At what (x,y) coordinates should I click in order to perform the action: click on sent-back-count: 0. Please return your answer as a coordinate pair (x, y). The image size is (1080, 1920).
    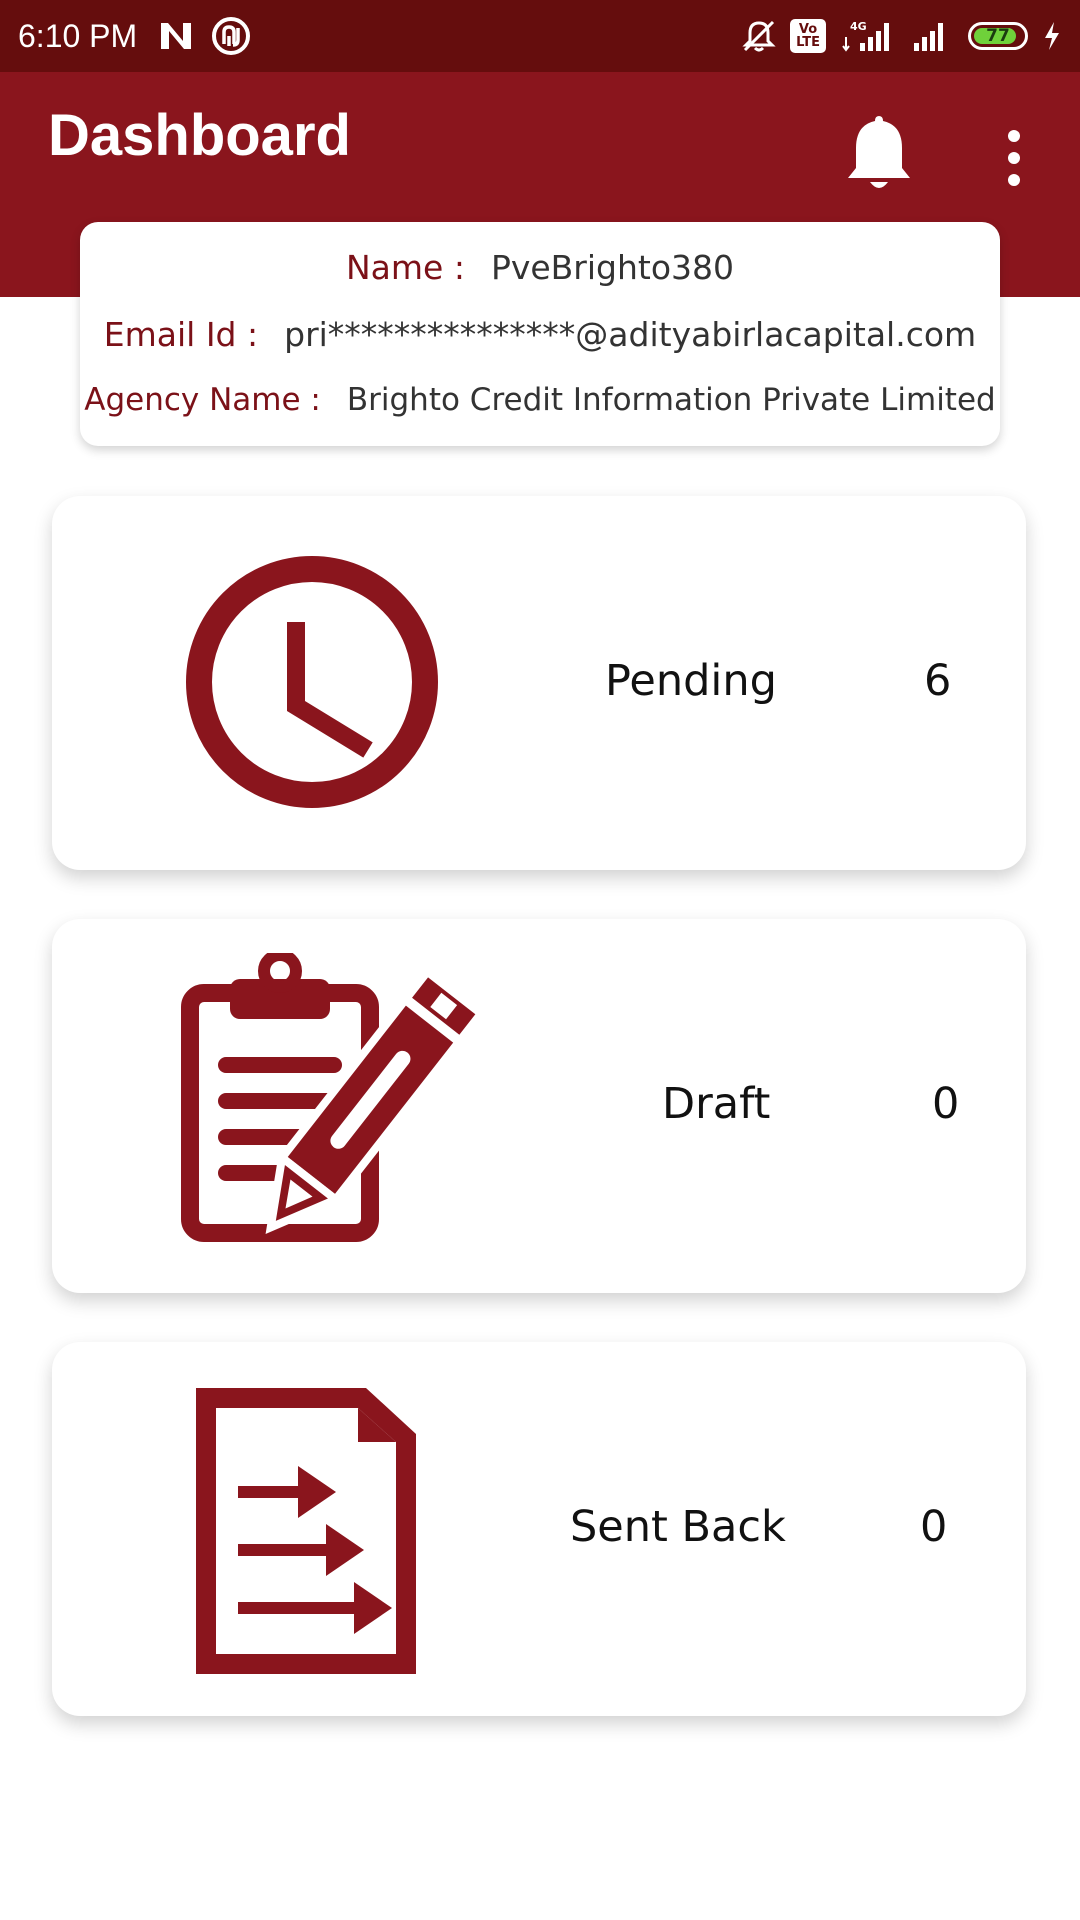
    Looking at the image, I should click on (934, 1527).